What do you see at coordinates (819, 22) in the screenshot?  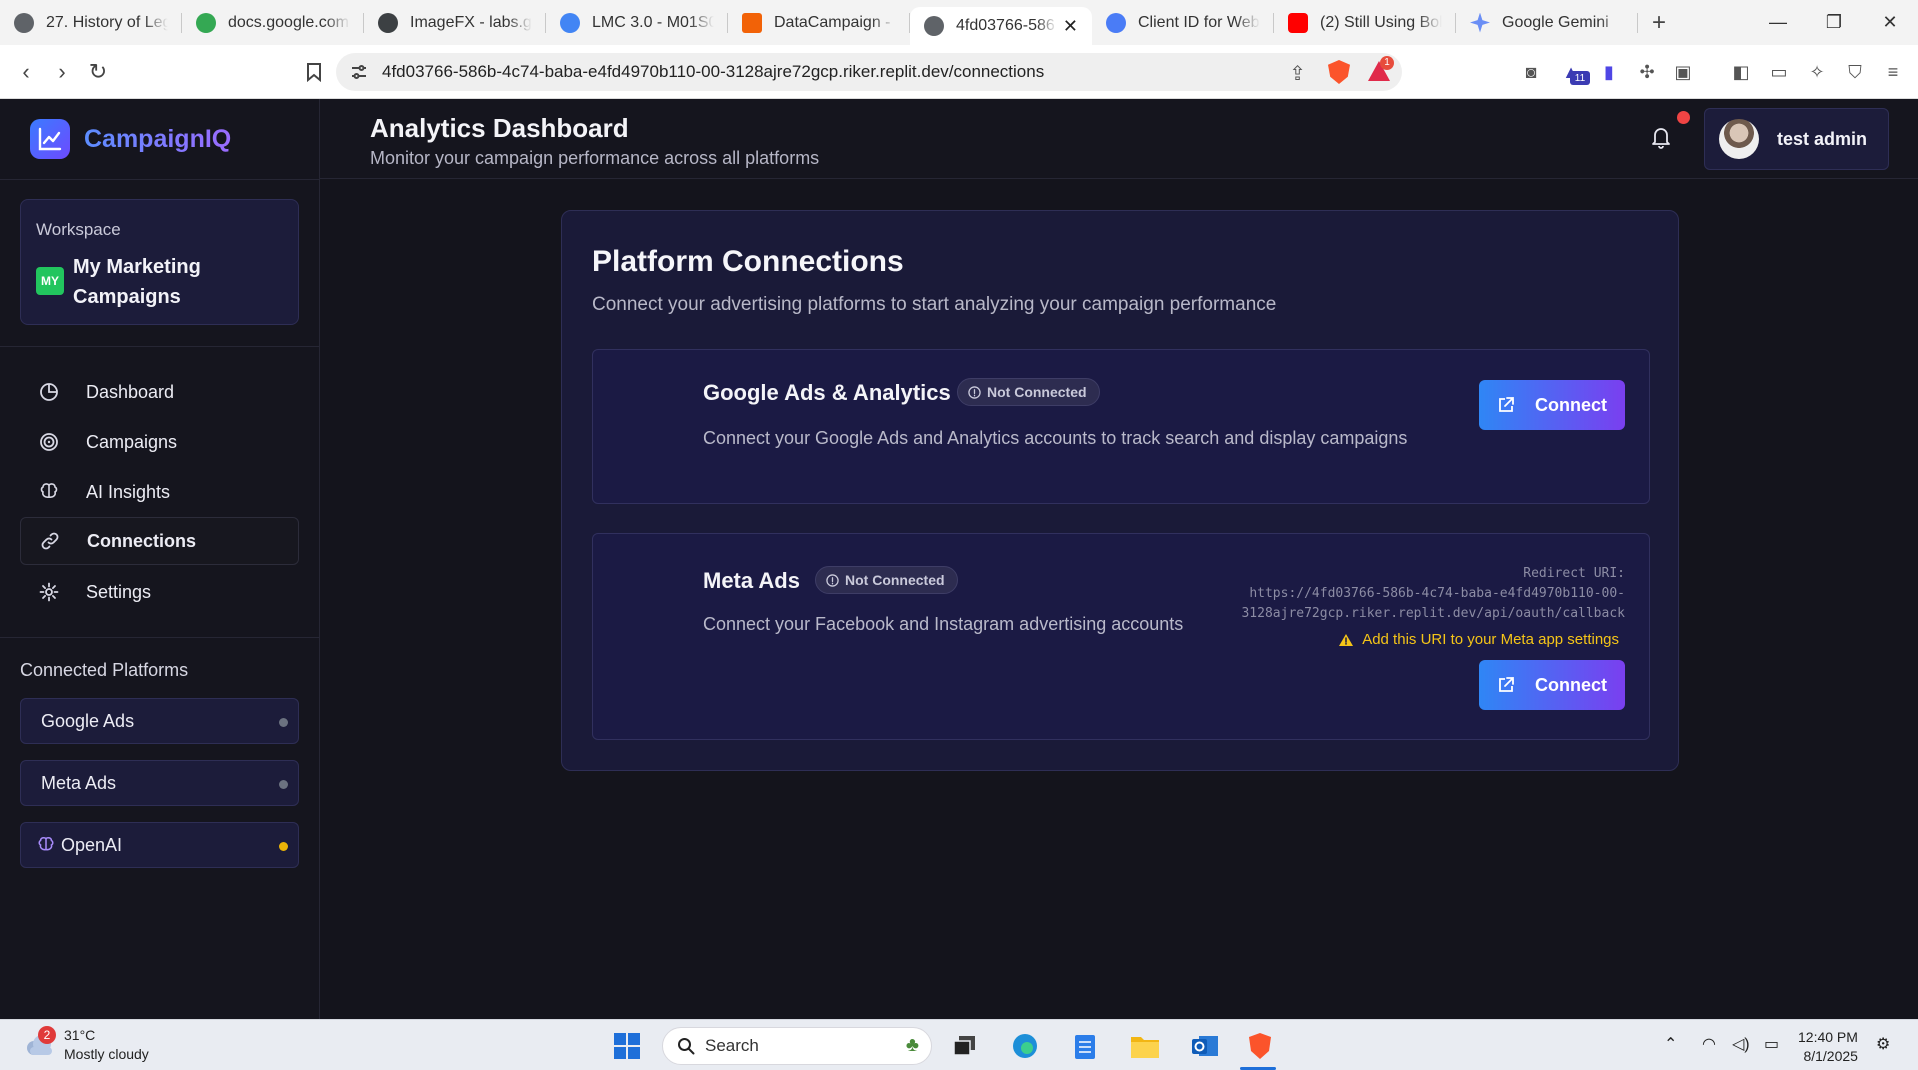 I see `browser-tab: DataCampaign - R` at bounding box center [819, 22].